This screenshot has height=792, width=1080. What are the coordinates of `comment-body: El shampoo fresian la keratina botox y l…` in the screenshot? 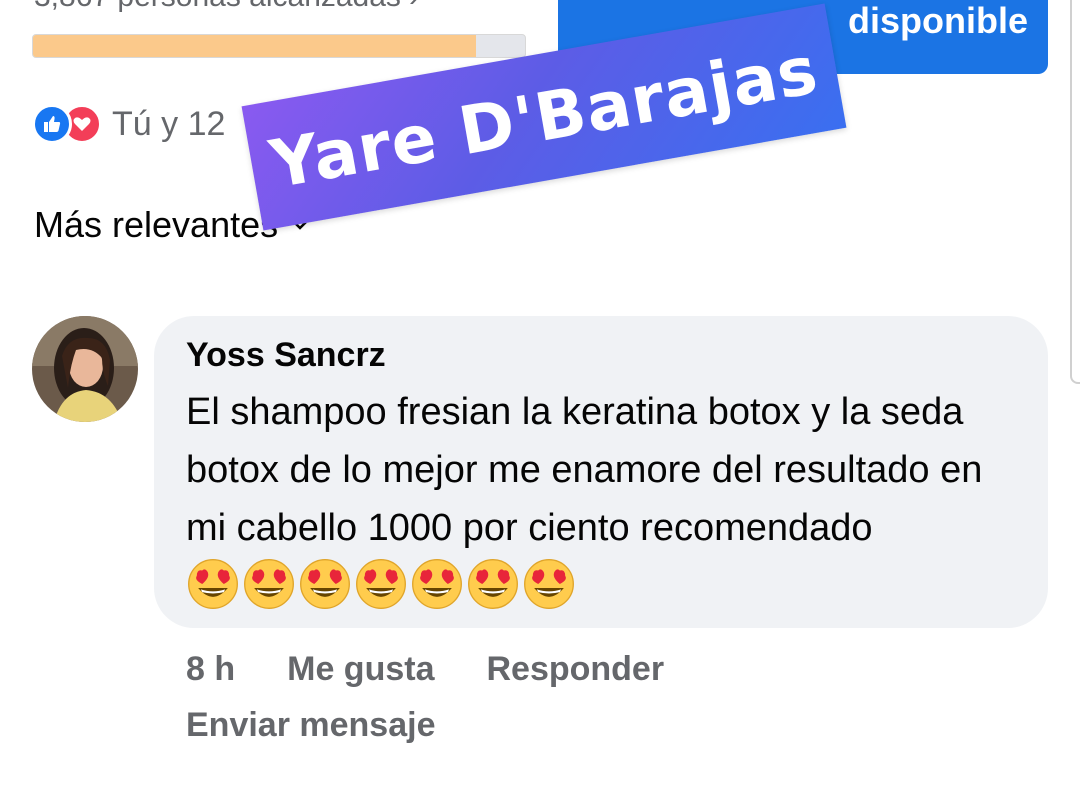 It's located at (584, 470).